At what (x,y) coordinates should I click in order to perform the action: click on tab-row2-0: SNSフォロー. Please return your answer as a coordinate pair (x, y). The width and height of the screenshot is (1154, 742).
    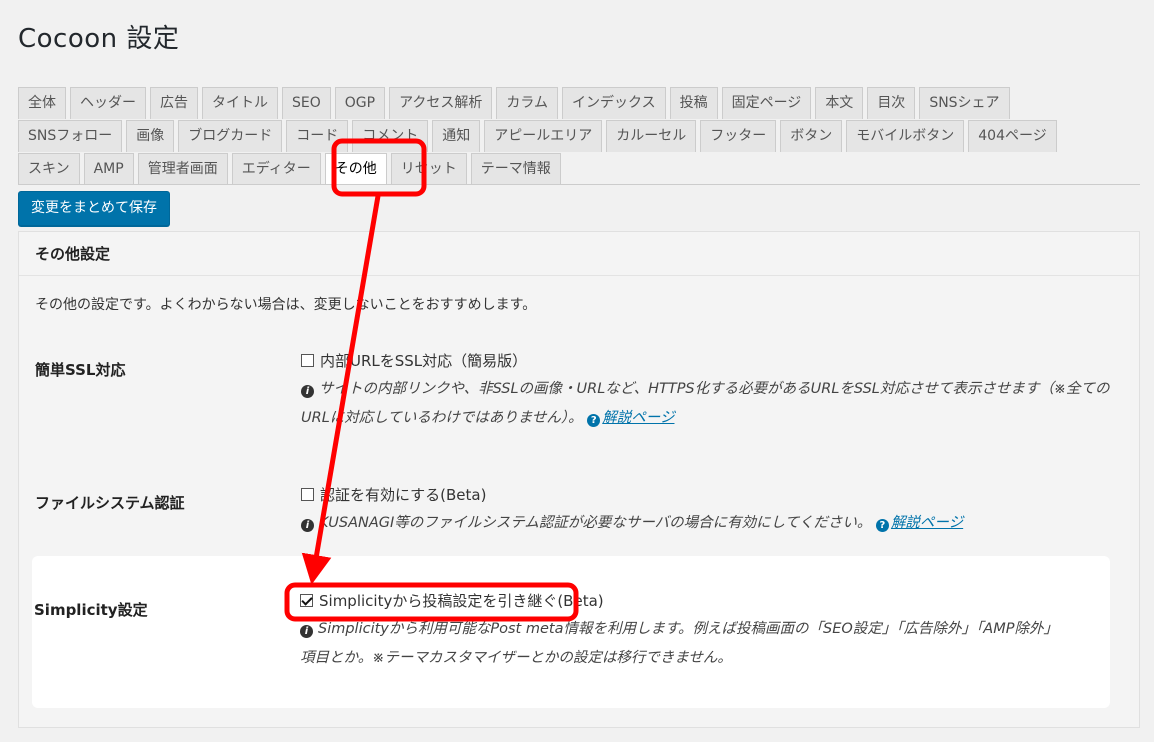
    Looking at the image, I should click on (70, 136).